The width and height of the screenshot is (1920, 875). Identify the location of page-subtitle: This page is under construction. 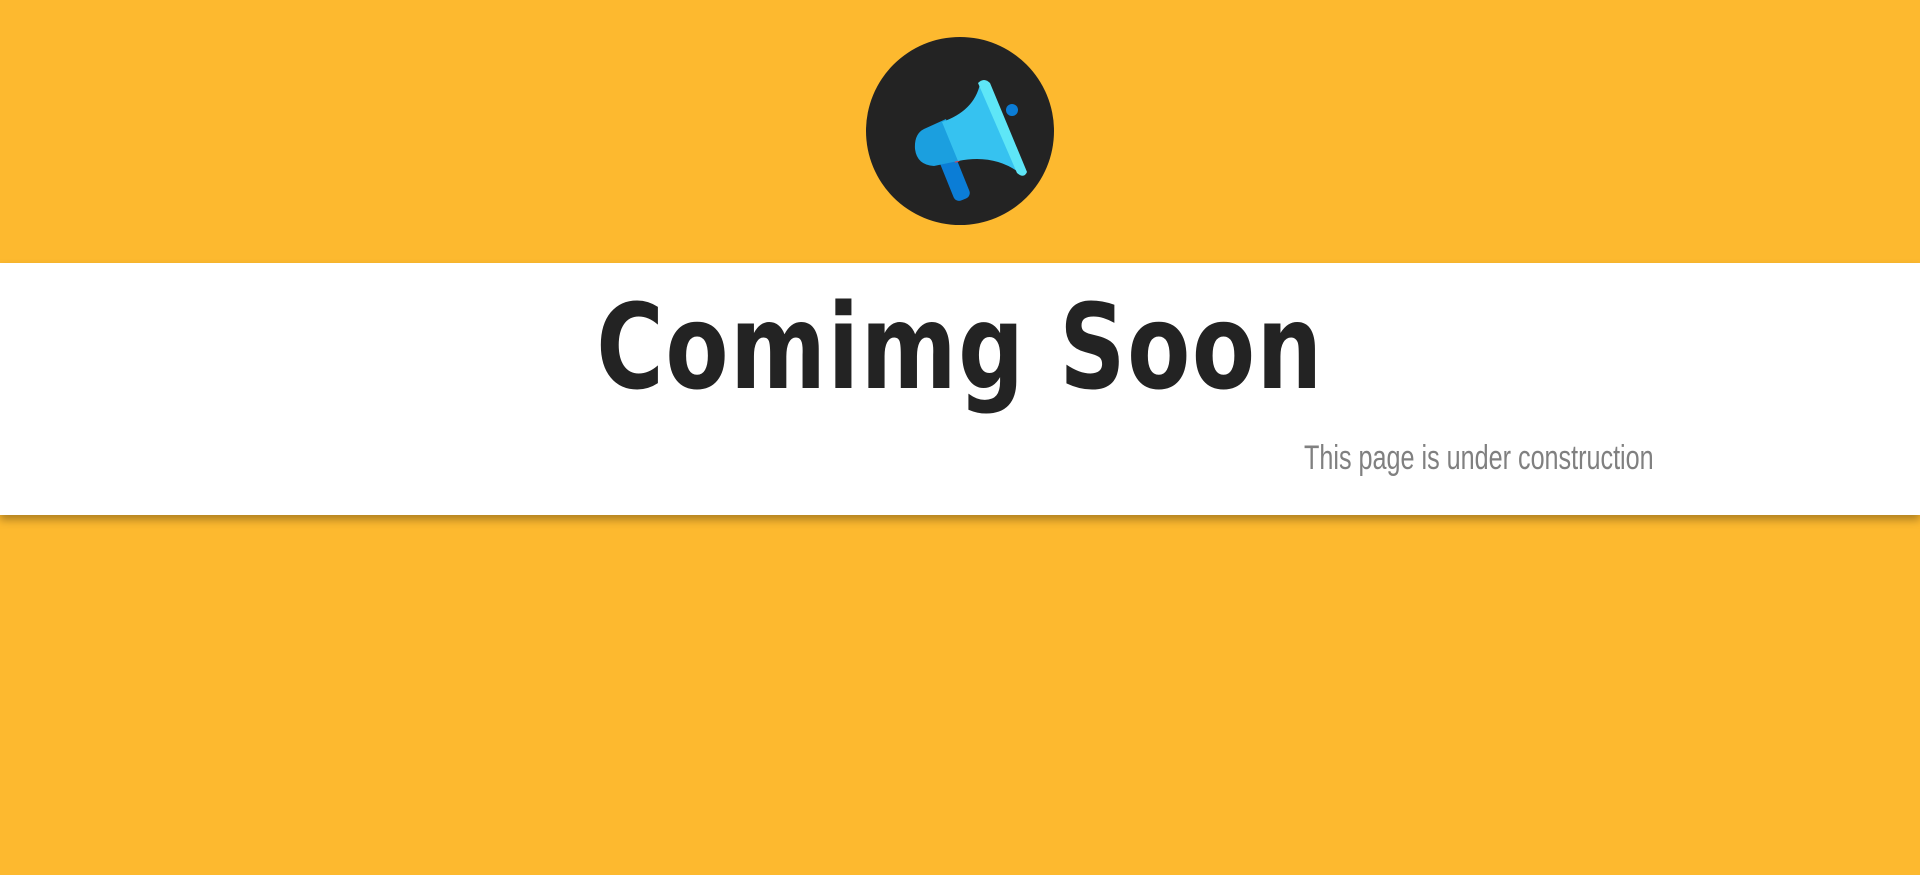
(1479, 458).